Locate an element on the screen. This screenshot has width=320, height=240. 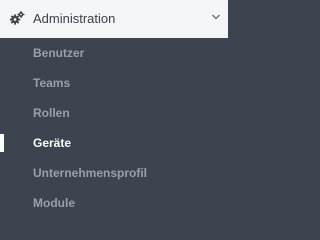
sidebar-item-rollen: Rollen is located at coordinates (114, 113).